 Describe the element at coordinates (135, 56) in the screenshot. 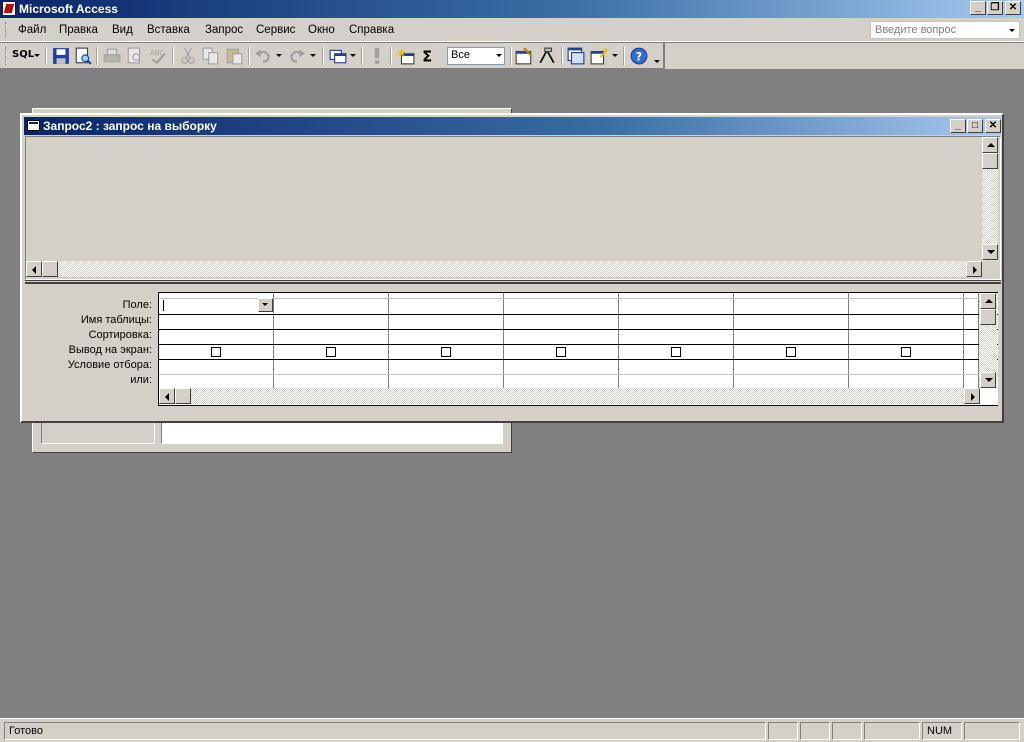

I see `preview-icon` at that location.